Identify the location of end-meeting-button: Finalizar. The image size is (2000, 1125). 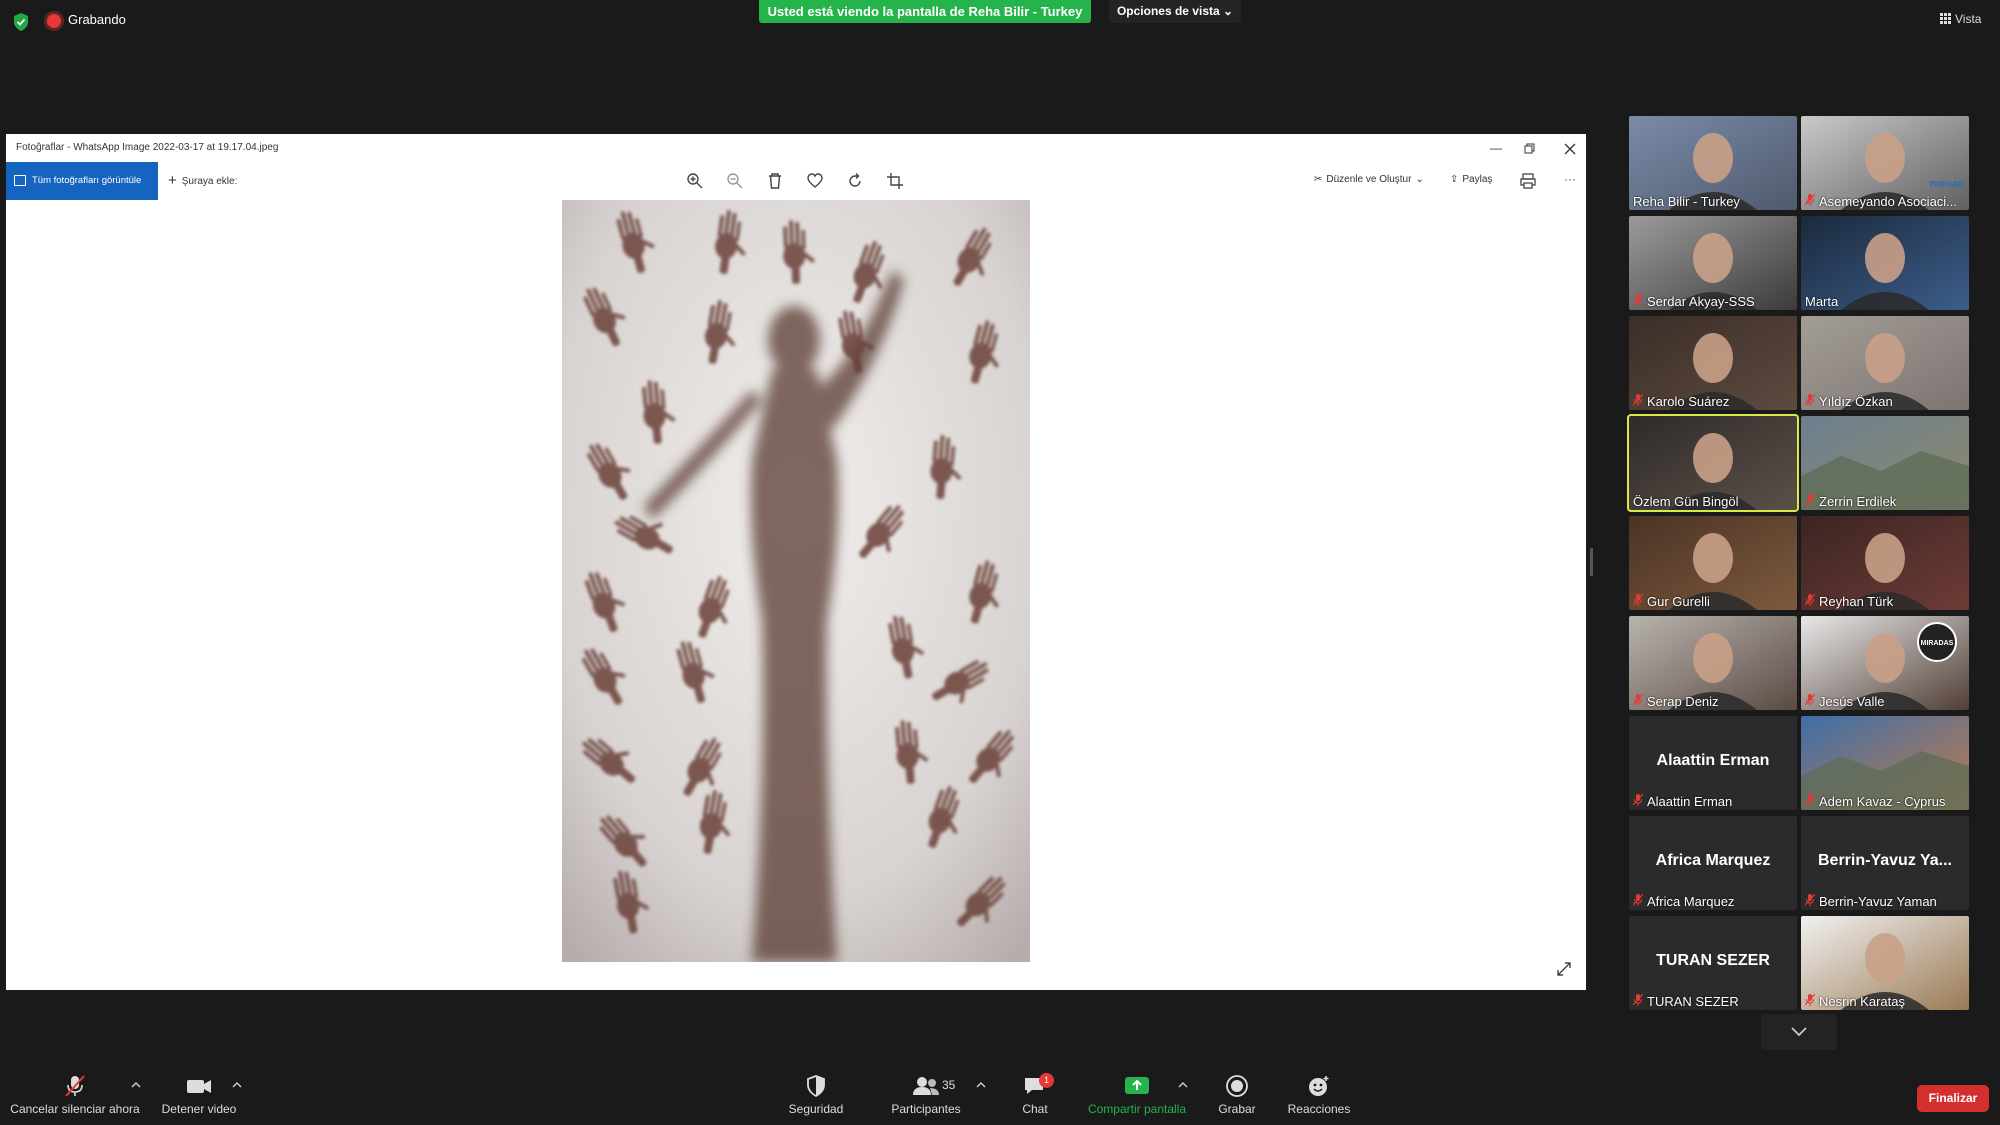
(1953, 1098).